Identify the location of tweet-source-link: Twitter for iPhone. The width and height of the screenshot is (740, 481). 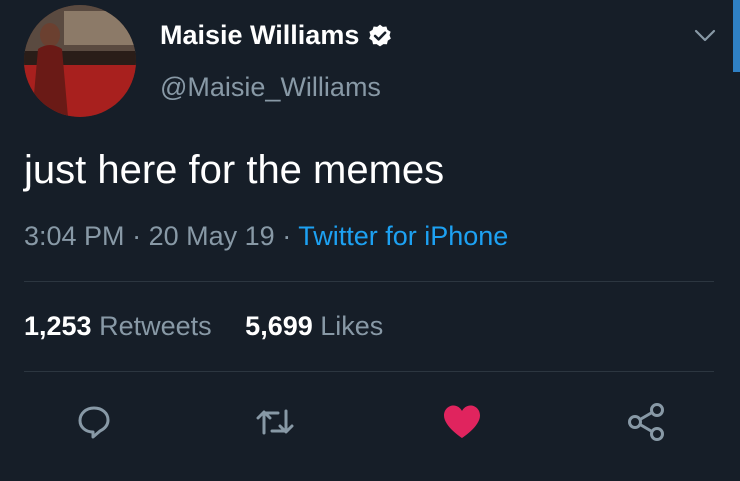
(403, 236).